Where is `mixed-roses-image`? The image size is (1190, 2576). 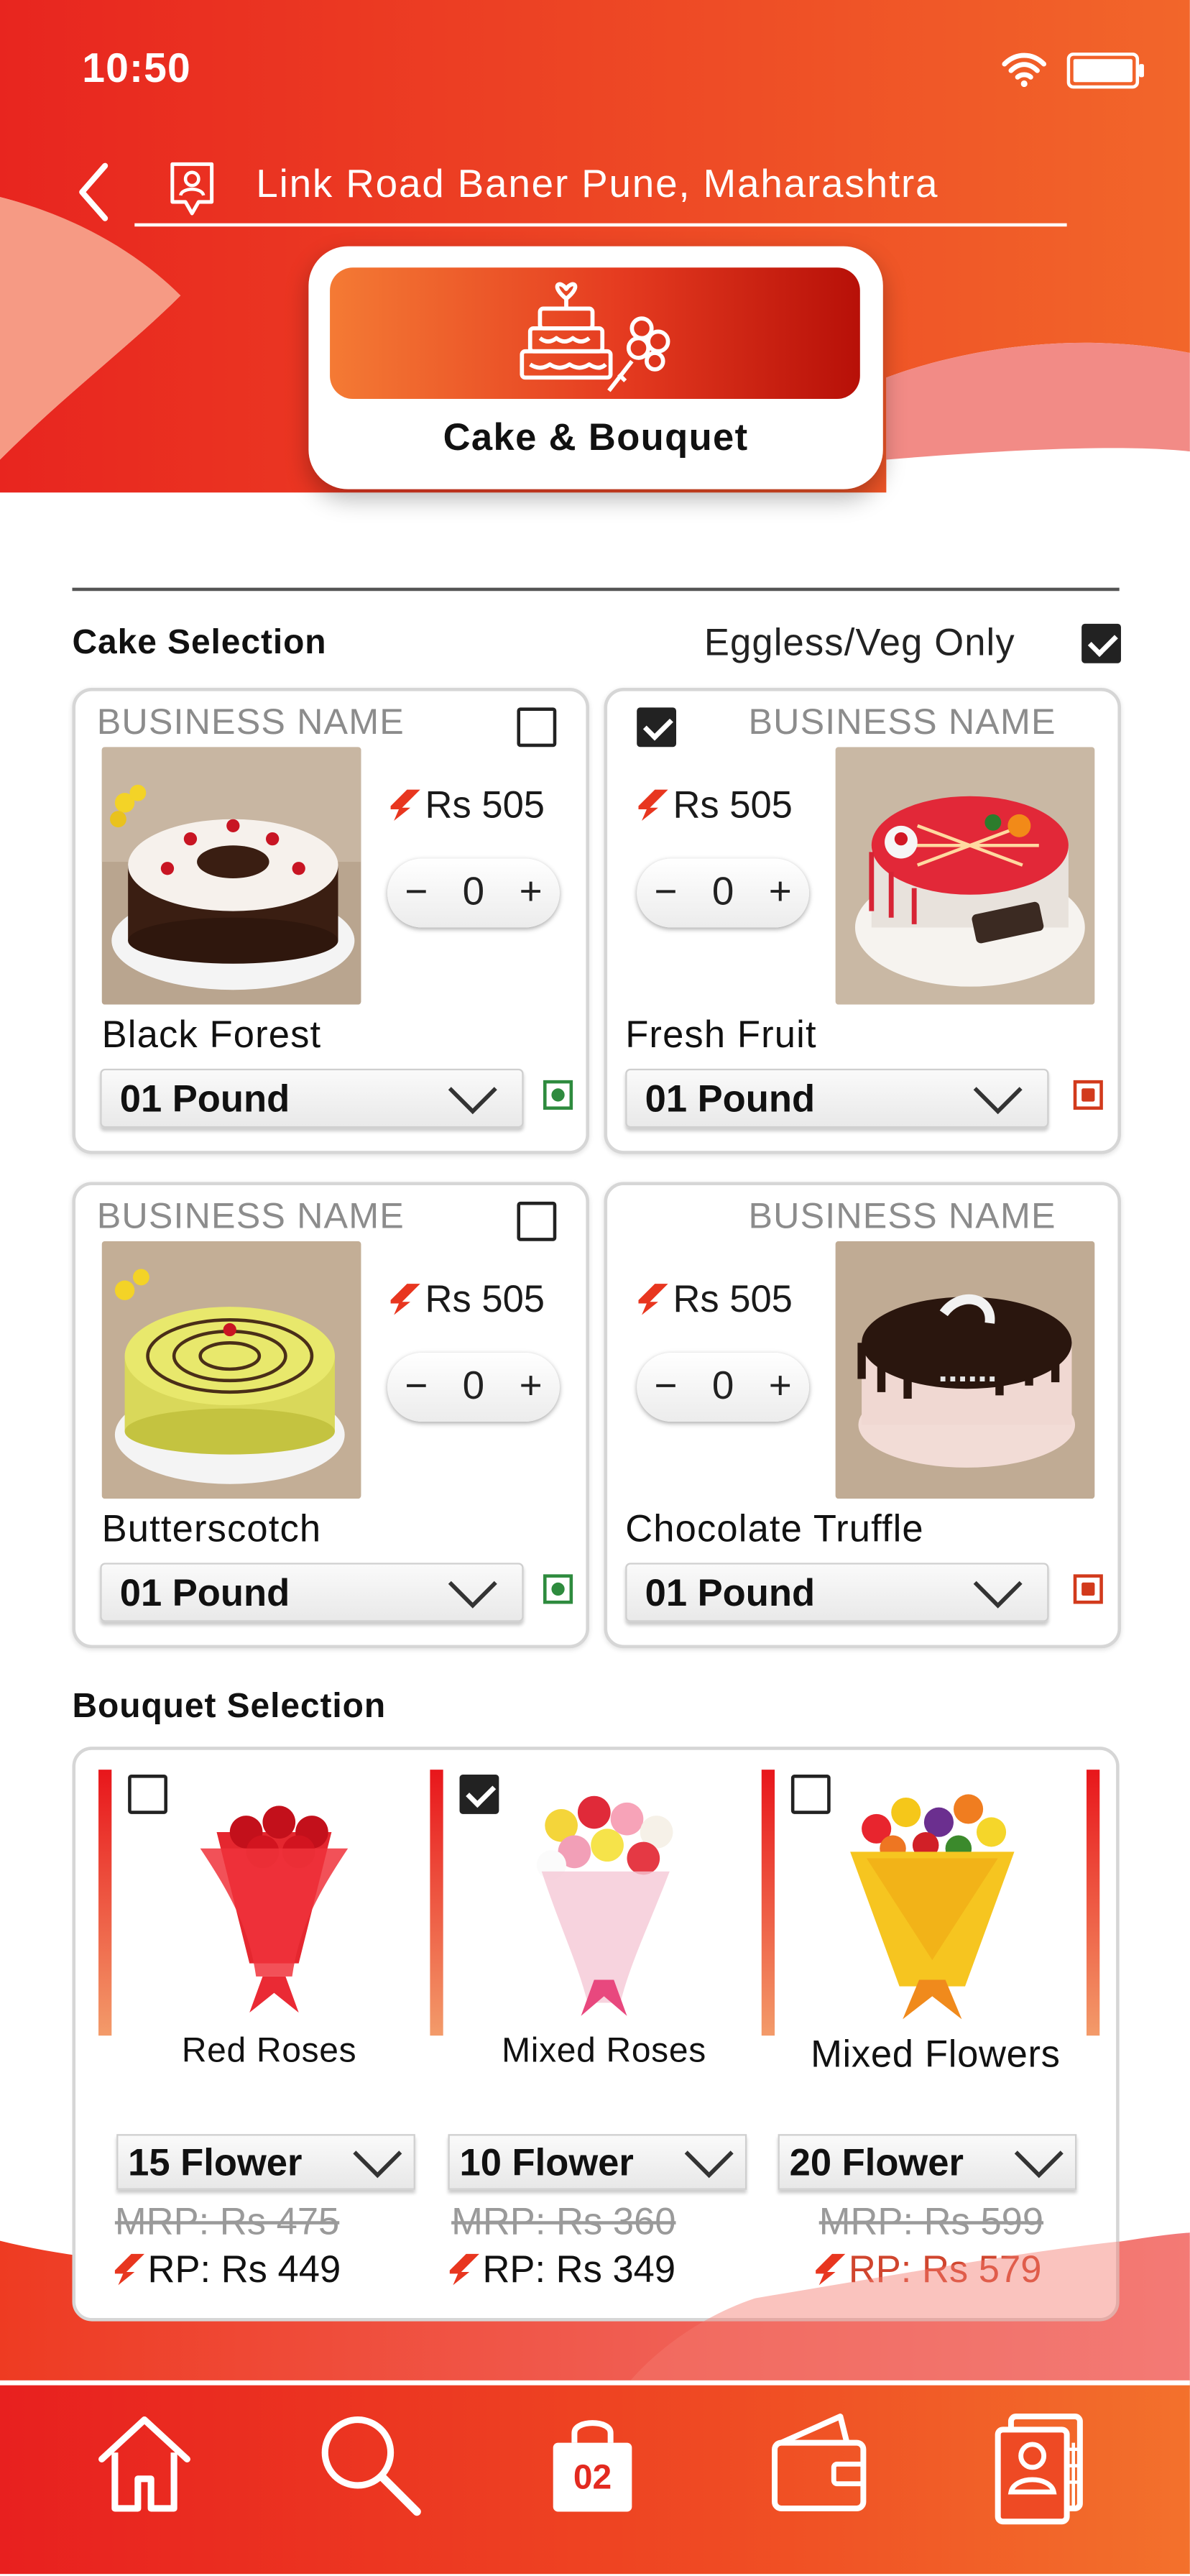
mixed-roses-image is located at coordinates (604, 1905).